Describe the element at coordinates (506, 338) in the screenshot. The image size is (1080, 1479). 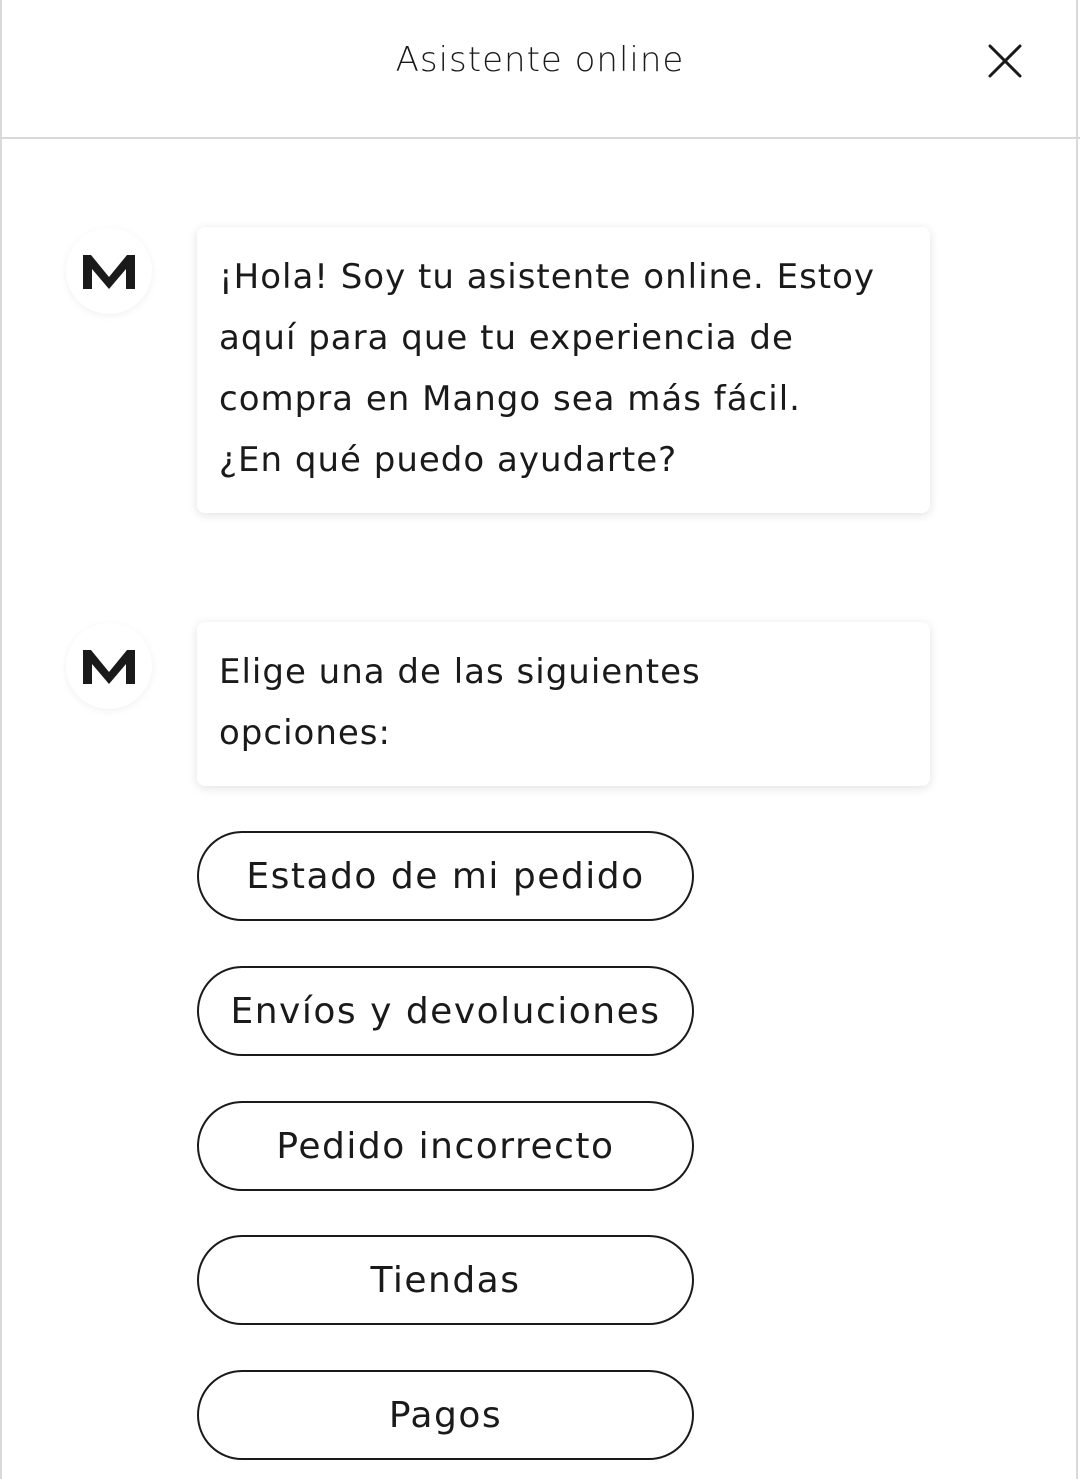
I see `message-line: aquí para que tu experiencia de` at that location.